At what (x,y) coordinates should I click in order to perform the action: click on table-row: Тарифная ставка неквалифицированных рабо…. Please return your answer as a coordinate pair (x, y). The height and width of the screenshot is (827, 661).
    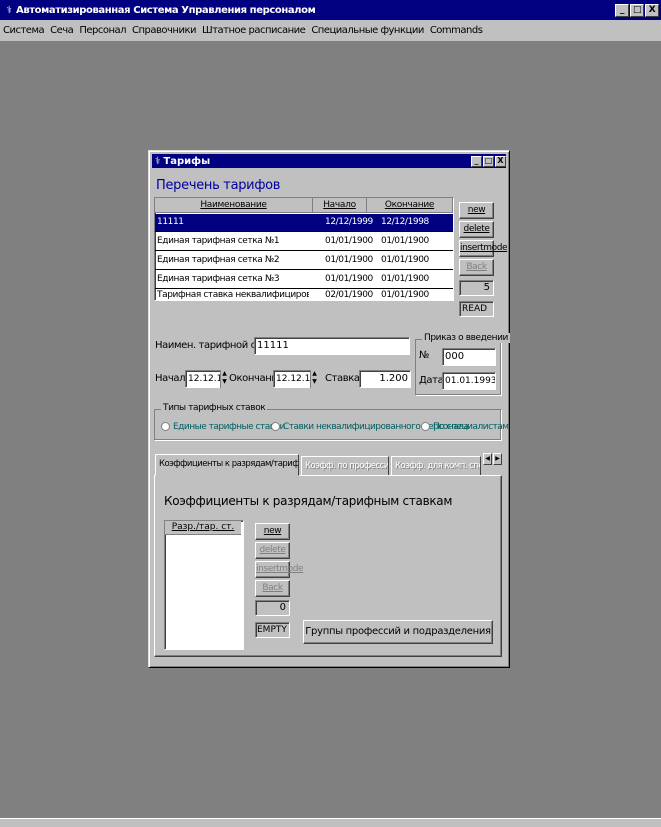
    Looking at the image, I should click on (304, 296).